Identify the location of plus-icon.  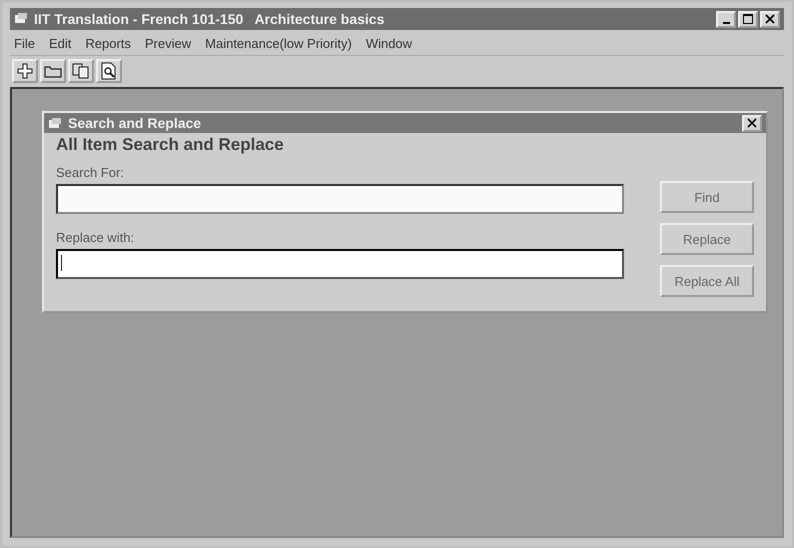
(25, 71).